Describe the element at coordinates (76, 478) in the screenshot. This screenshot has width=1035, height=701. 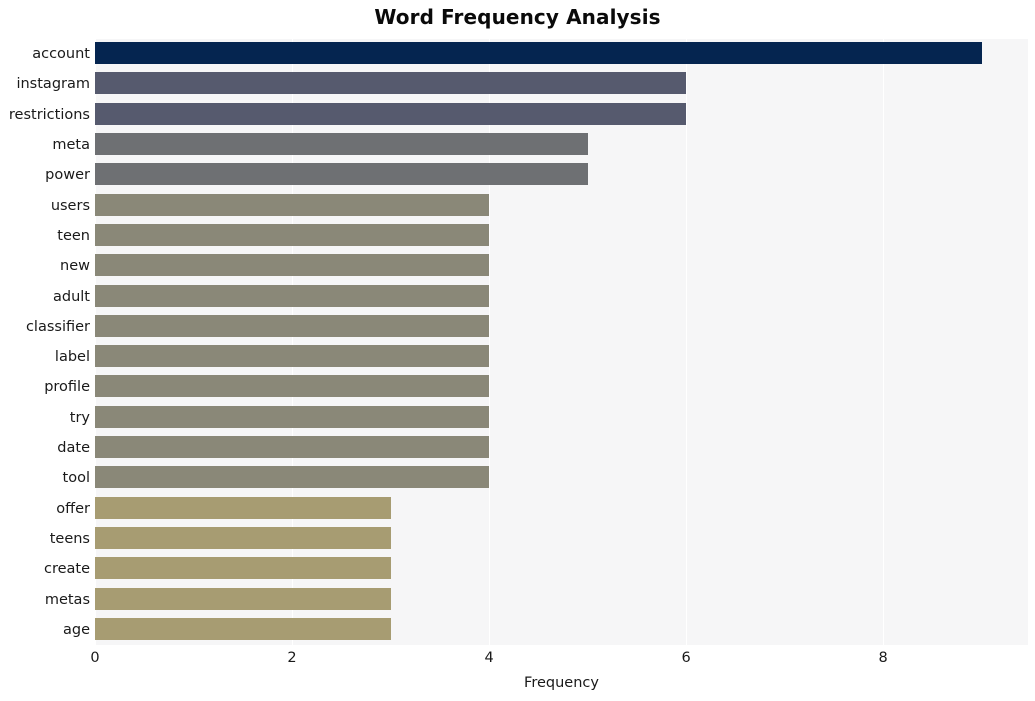
I see `y-axis-tick-label: tool` at that location.